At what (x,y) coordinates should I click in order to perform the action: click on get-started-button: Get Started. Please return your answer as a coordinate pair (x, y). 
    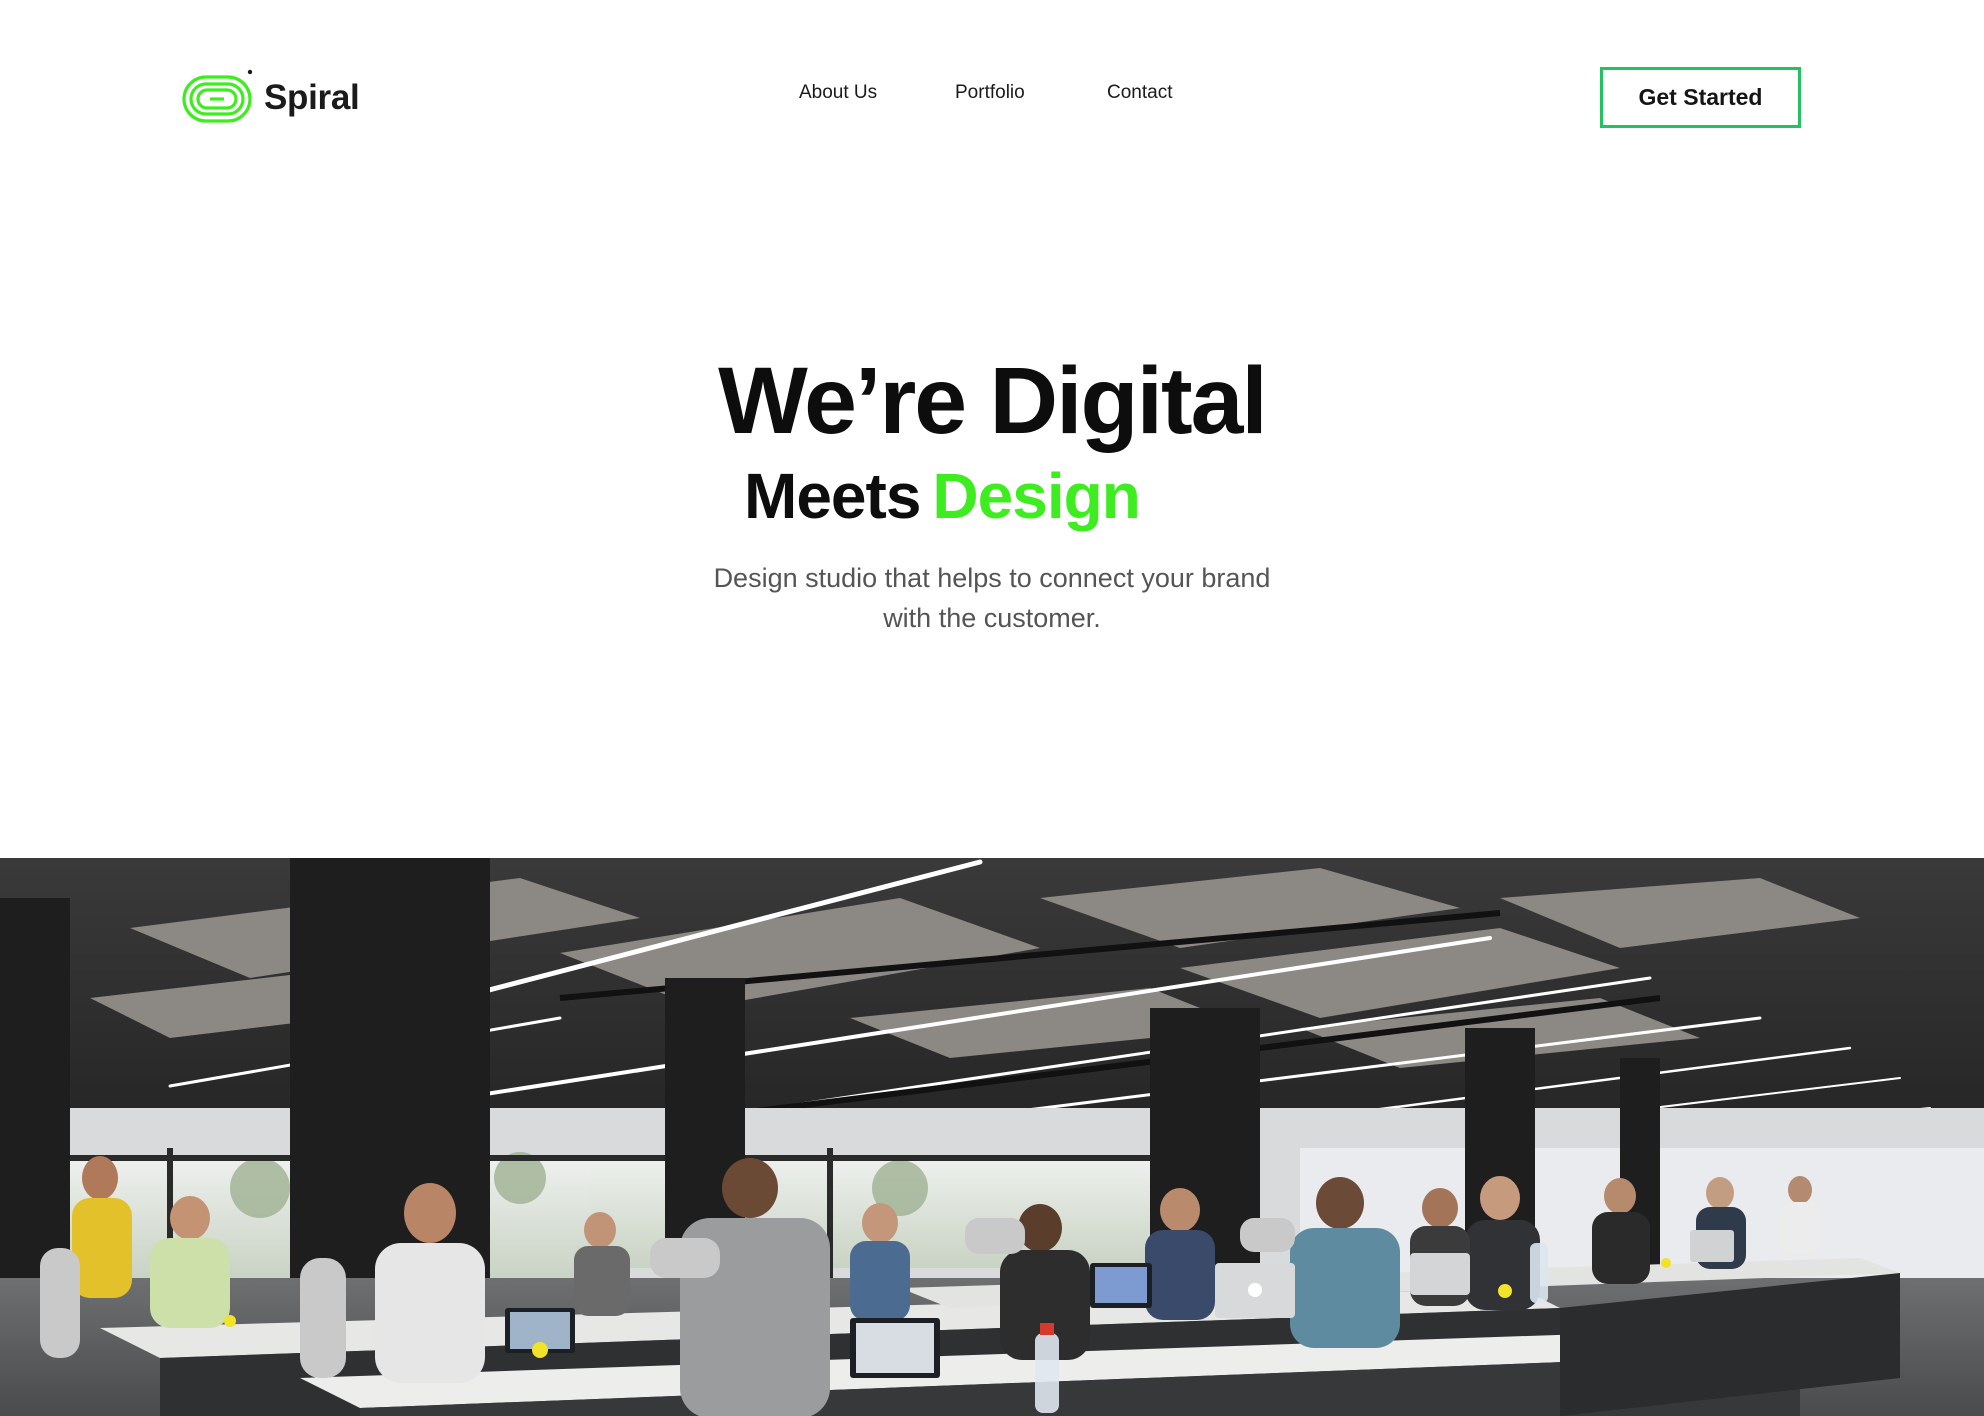
    Looking at the image, I should click on (1700, 97).